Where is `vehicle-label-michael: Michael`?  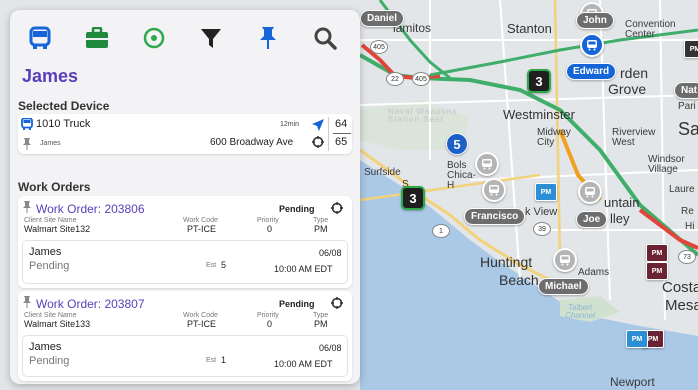
vehicle-label-michael: Michael is located at coordinates (563, 286).